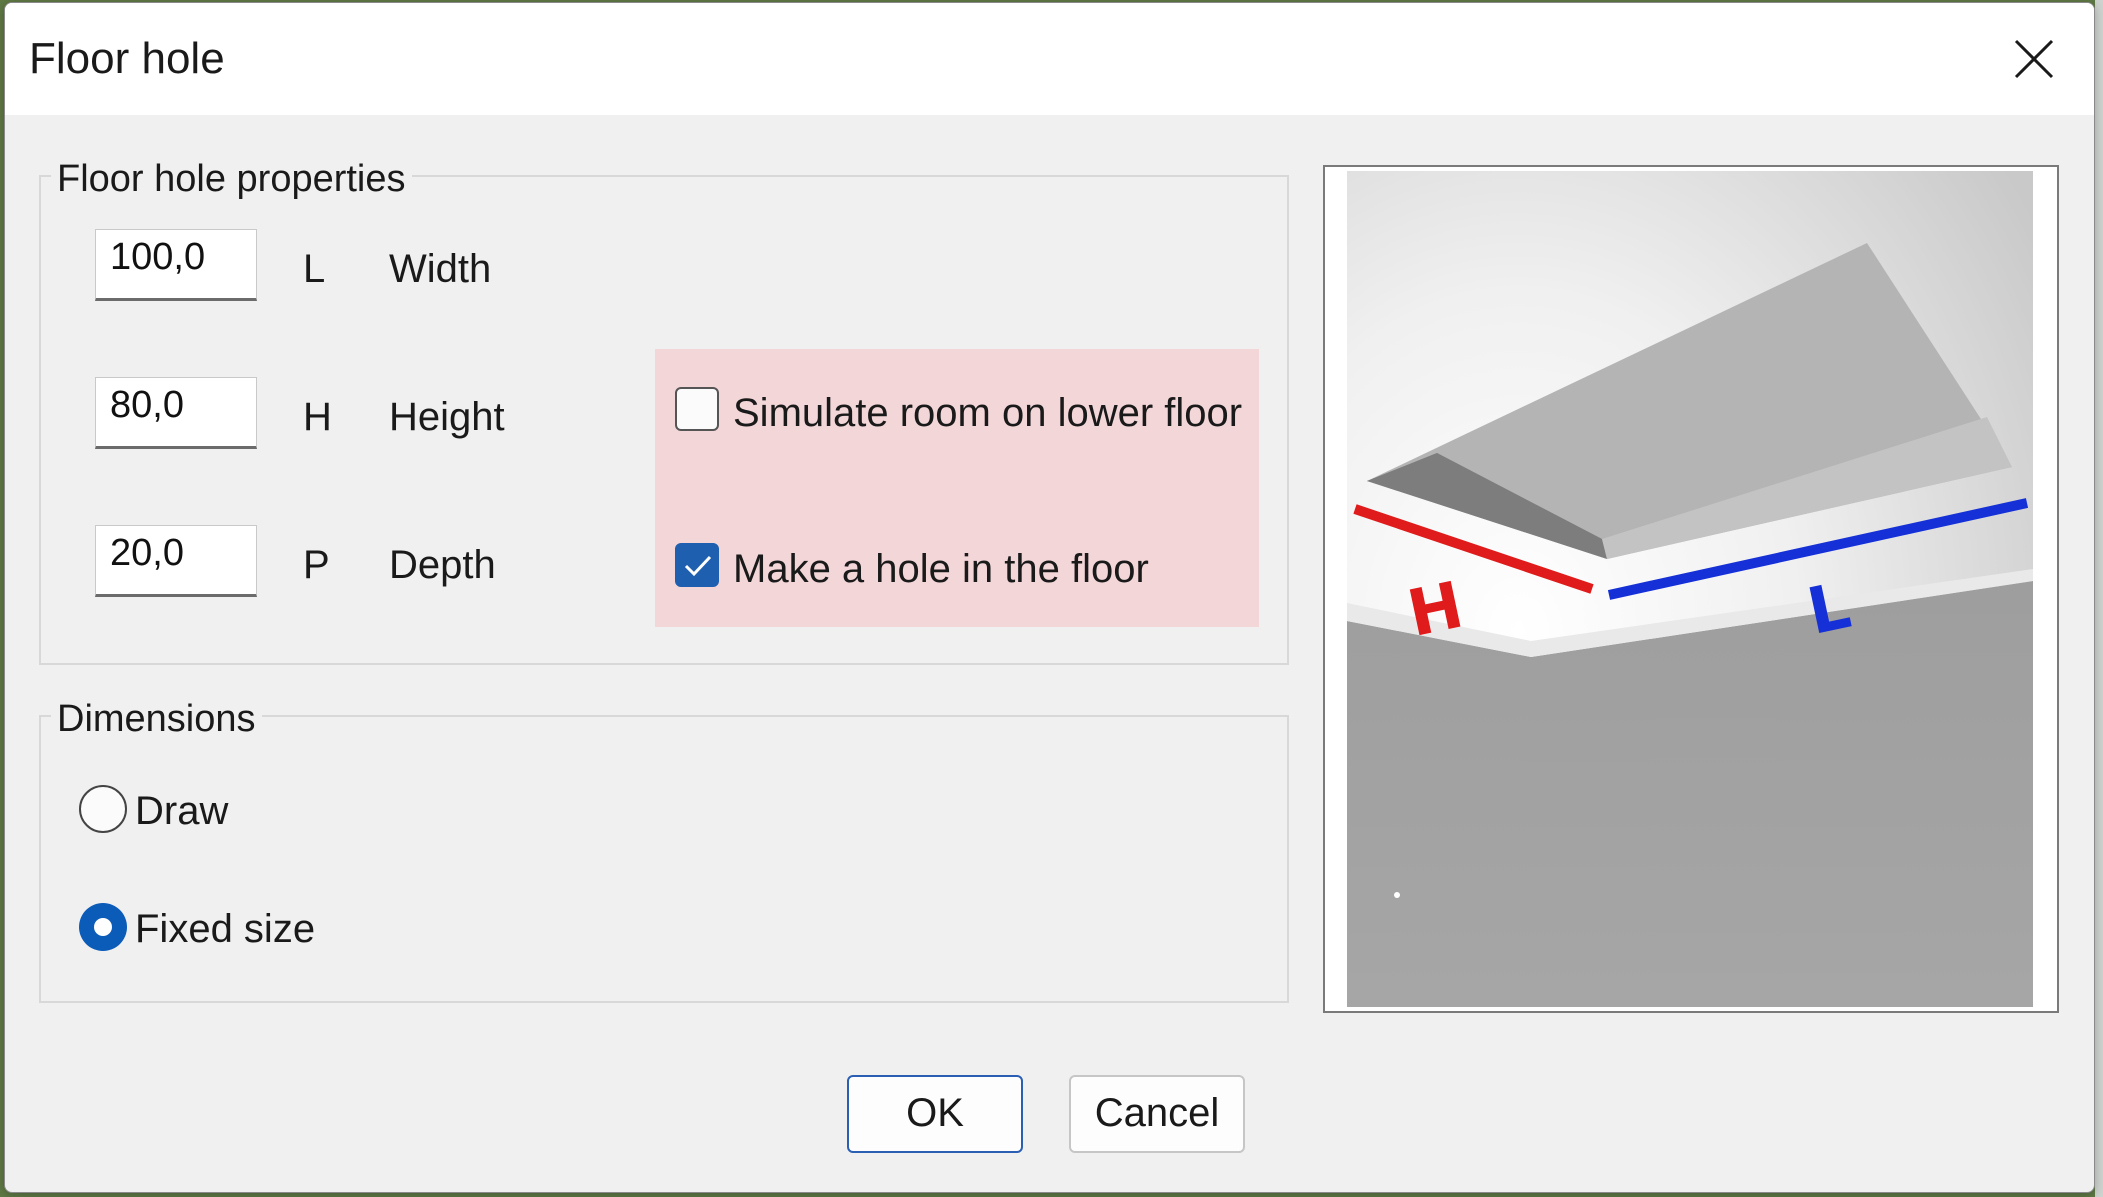  Describe the element at coordinates (440, 269) in the screenshot. I see `width-label: Width` at that location.